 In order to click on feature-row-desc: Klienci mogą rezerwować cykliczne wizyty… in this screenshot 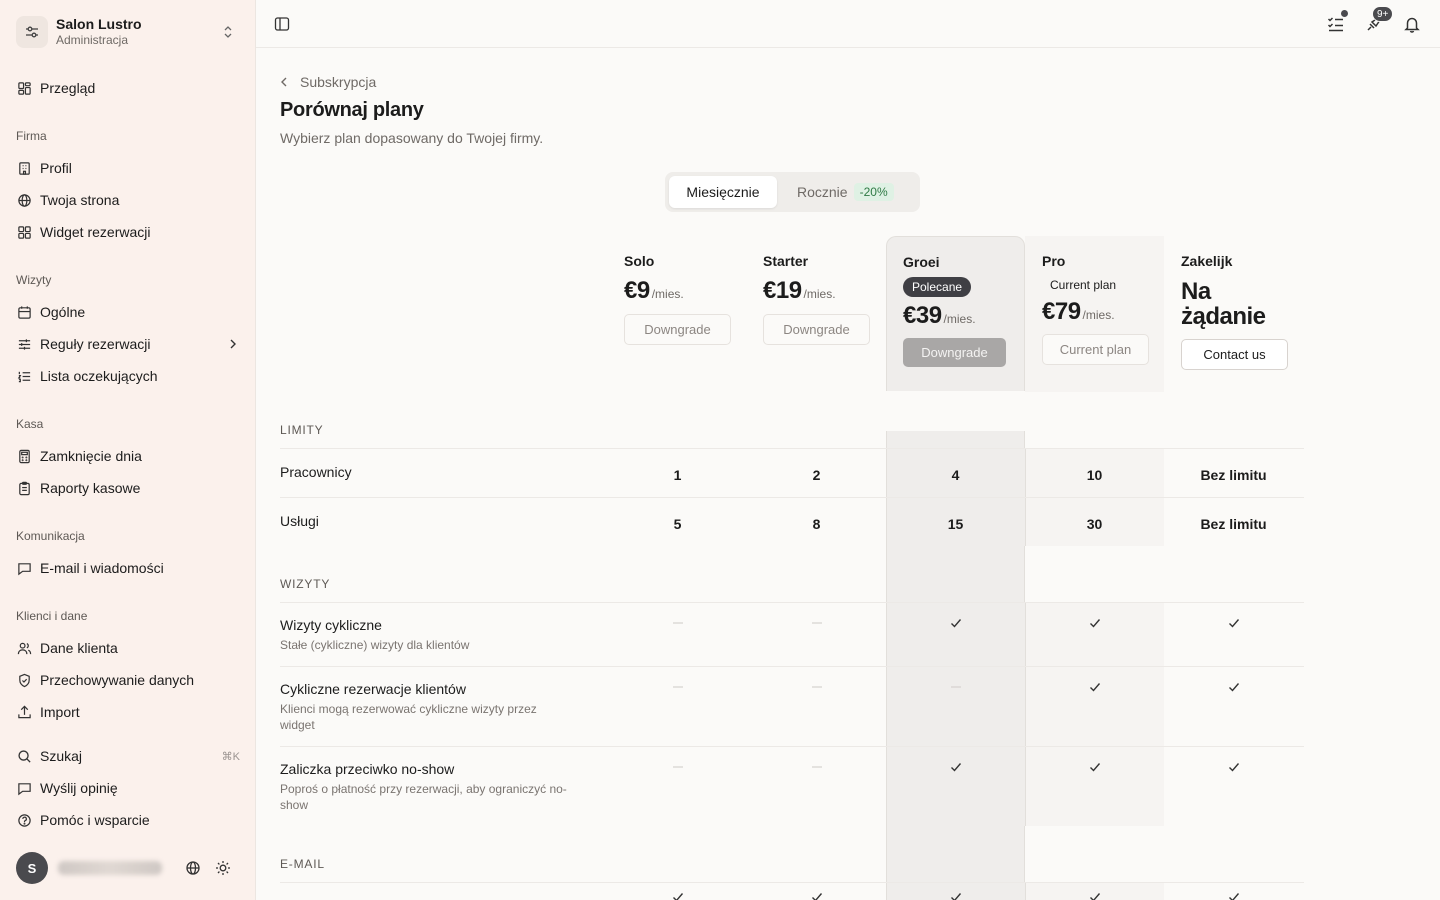, I will do `click(408, 717)`.